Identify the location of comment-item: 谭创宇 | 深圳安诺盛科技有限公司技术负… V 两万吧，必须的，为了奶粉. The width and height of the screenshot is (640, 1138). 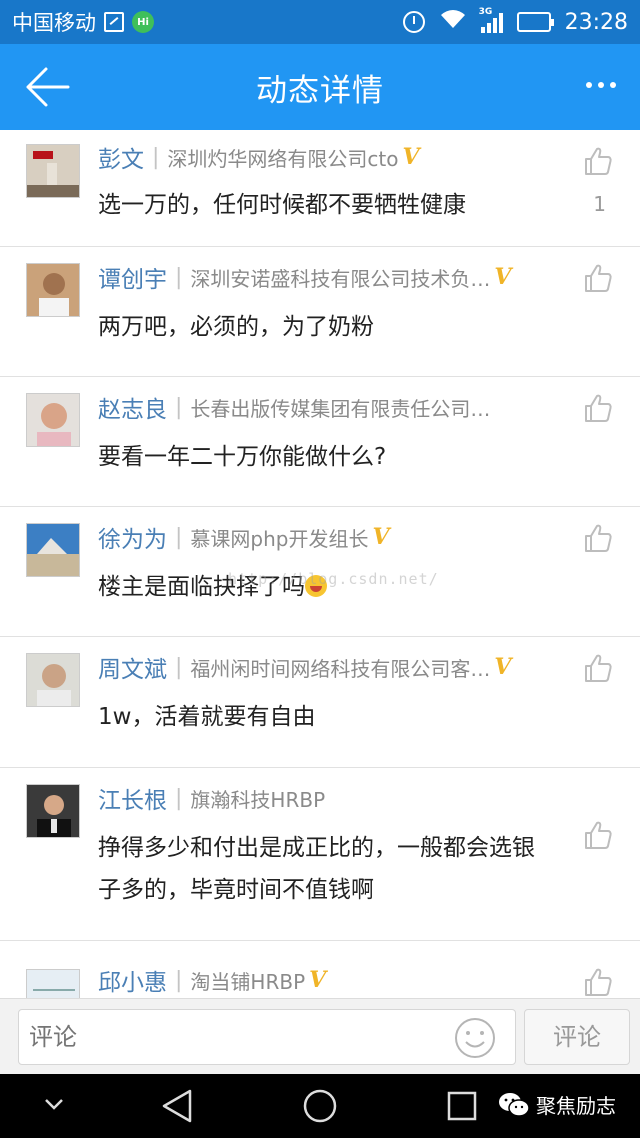
(320, 312).